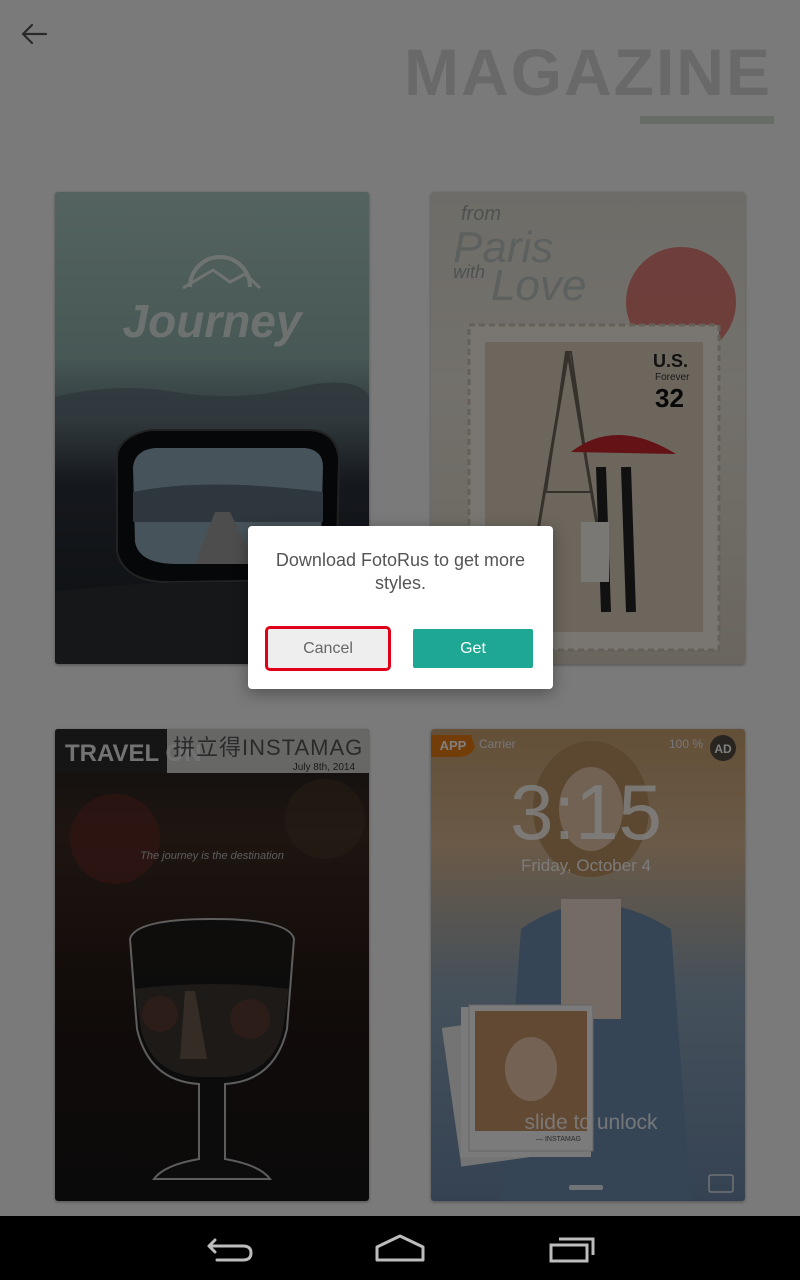 The height and width of the screenshot is (1280, 800). I want to click on dialog-message: Download FotoRus to get more styles., so click(400, 571).